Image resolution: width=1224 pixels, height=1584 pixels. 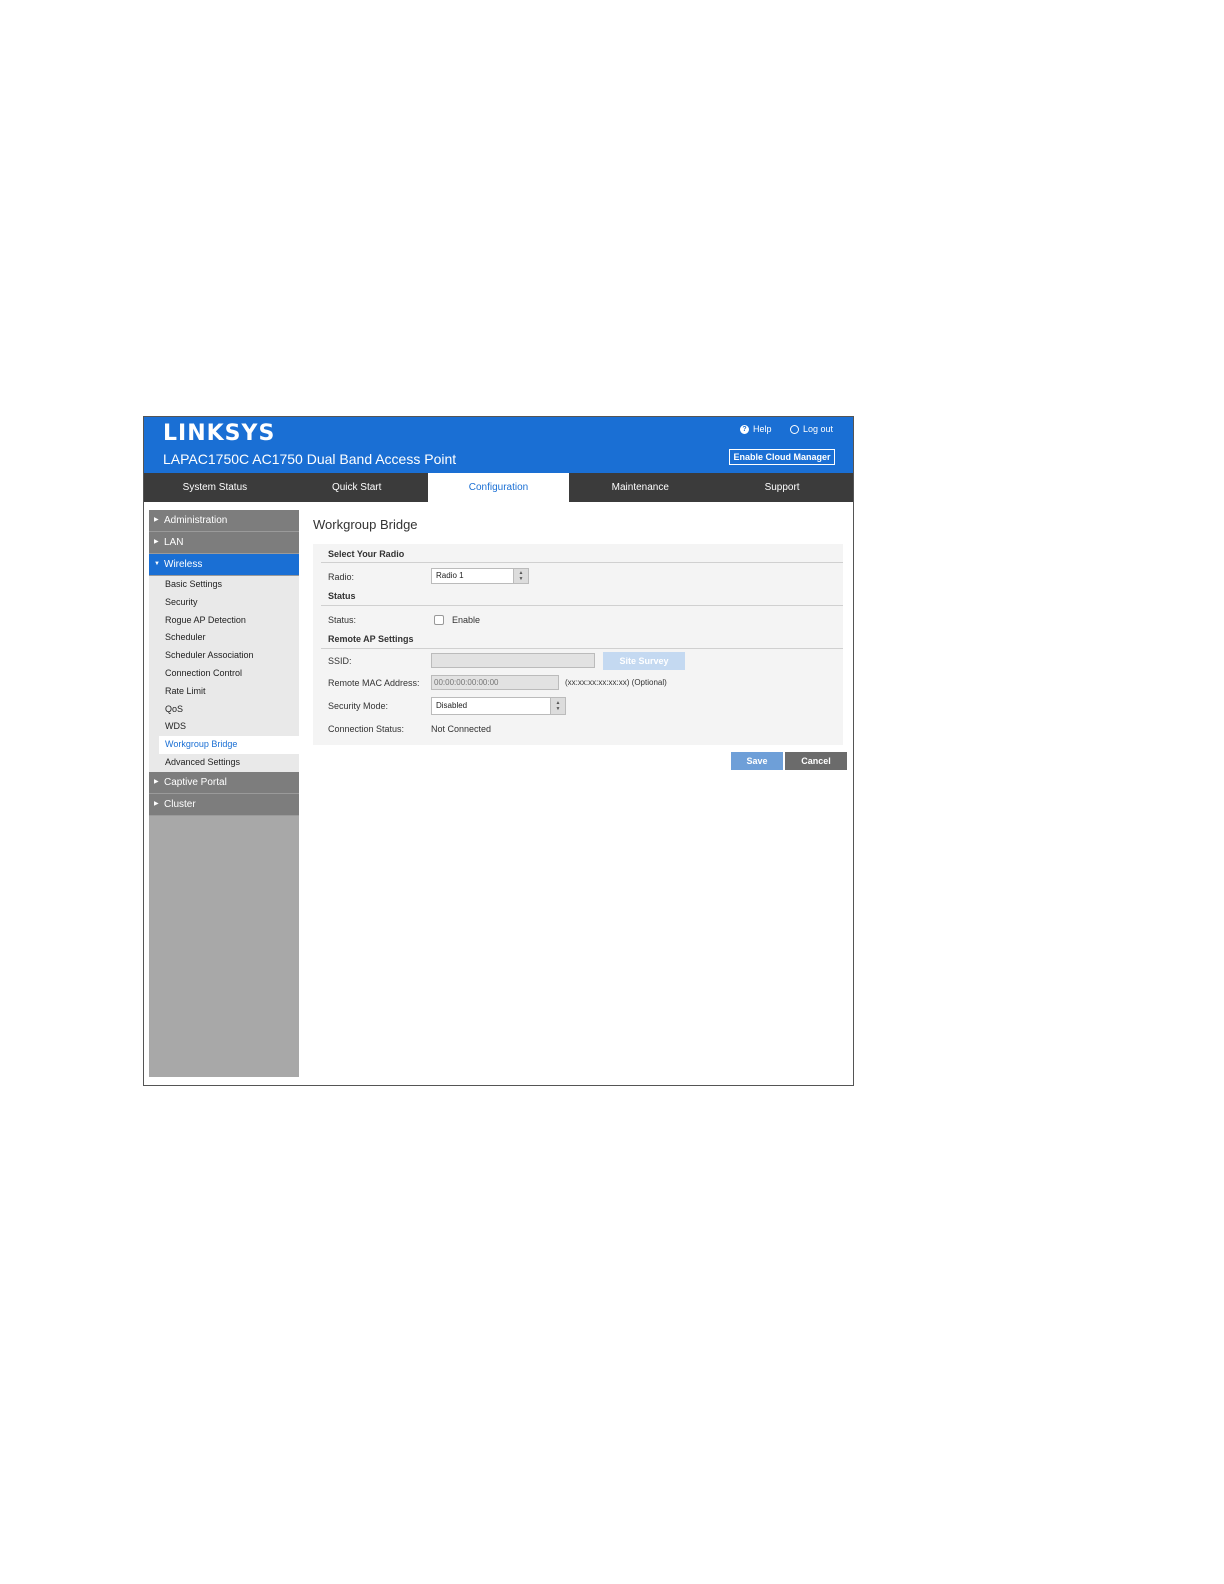 I want to click on tab-configuration: Configuration, so click(x=498, y=487).